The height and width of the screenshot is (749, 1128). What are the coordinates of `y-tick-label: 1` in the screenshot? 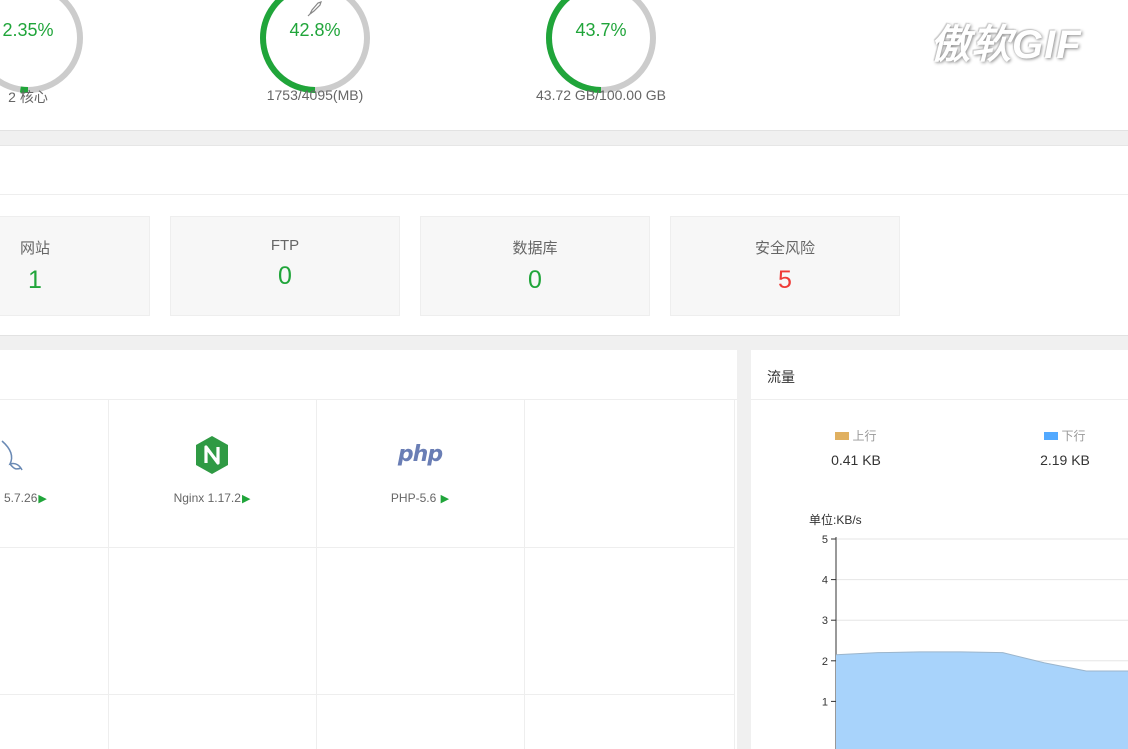 It's located at (825, 702).